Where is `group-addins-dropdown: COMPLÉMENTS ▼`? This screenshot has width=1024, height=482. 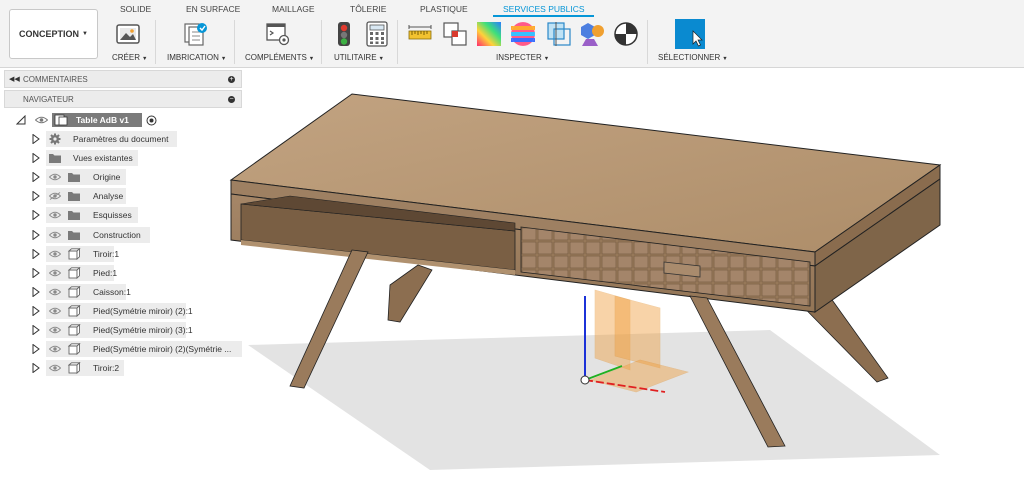
group-addins-dropdown: COMPLÉMENTS ▼ is located at coordinates (279, 57).